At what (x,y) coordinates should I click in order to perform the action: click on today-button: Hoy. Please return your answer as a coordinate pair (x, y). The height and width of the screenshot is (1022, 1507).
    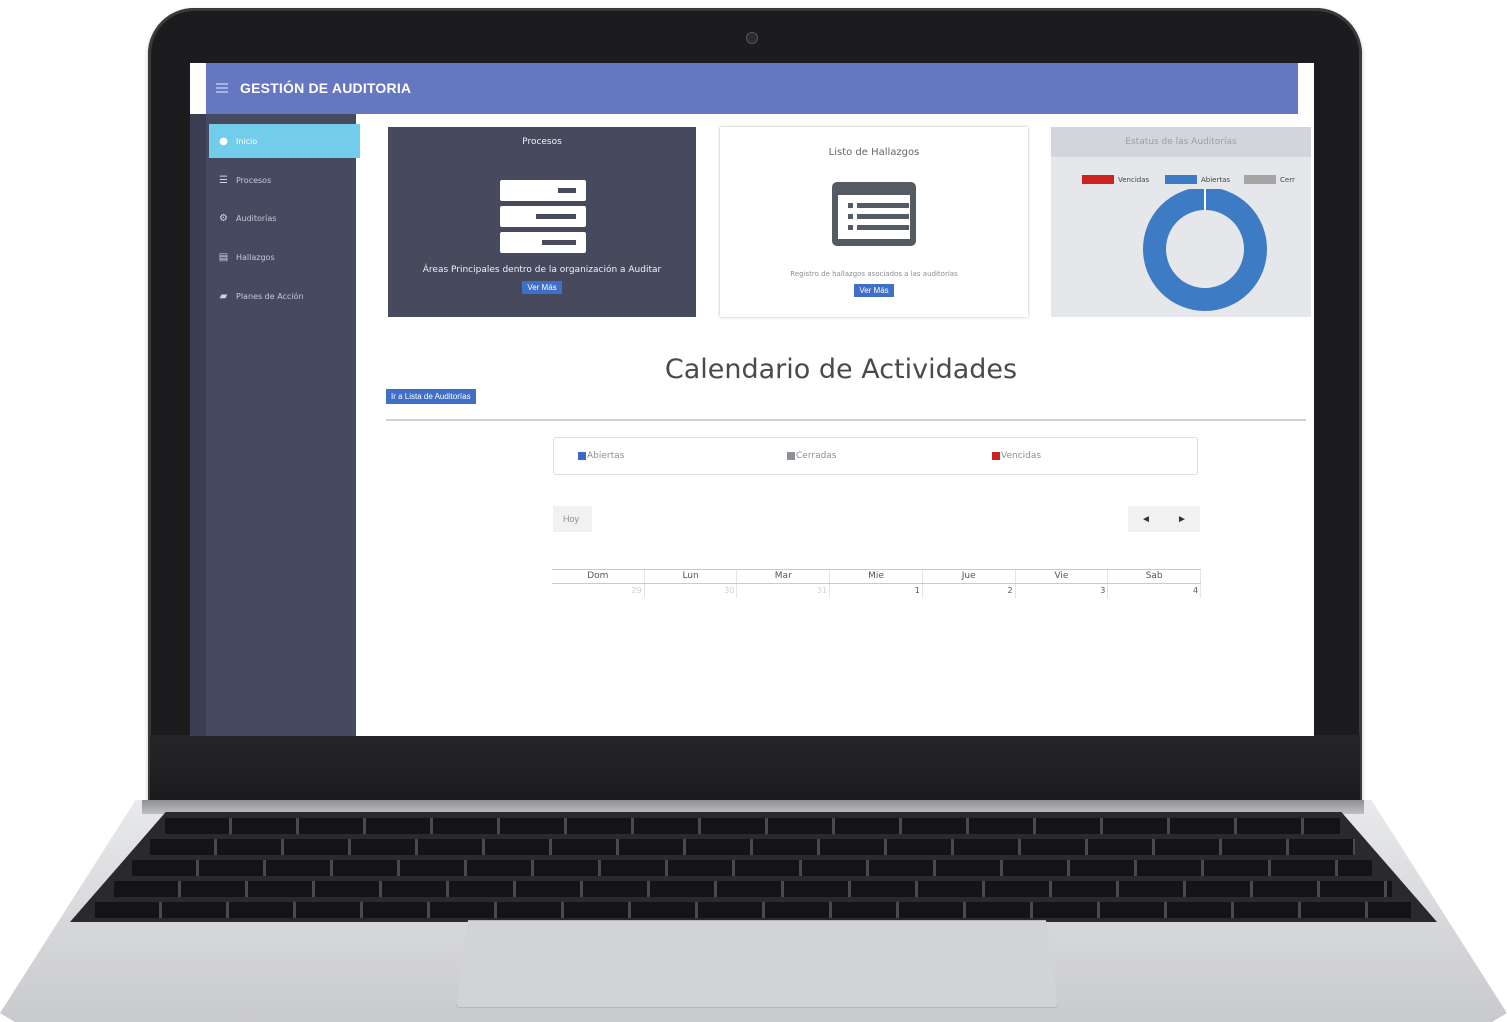
    Looking at the image, I should click on (572, 519).